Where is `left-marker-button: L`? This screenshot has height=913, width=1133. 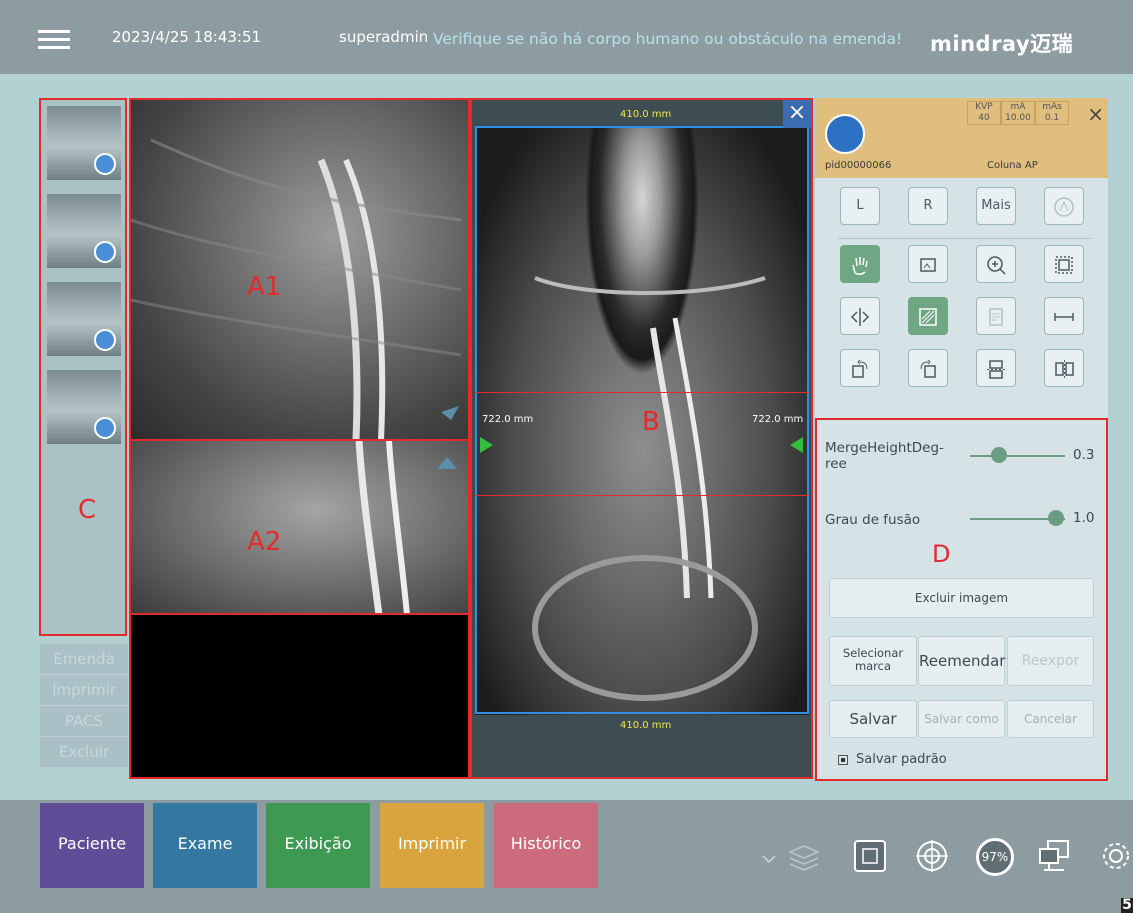
left-marker-button: L is located at coordinates (860, 206).